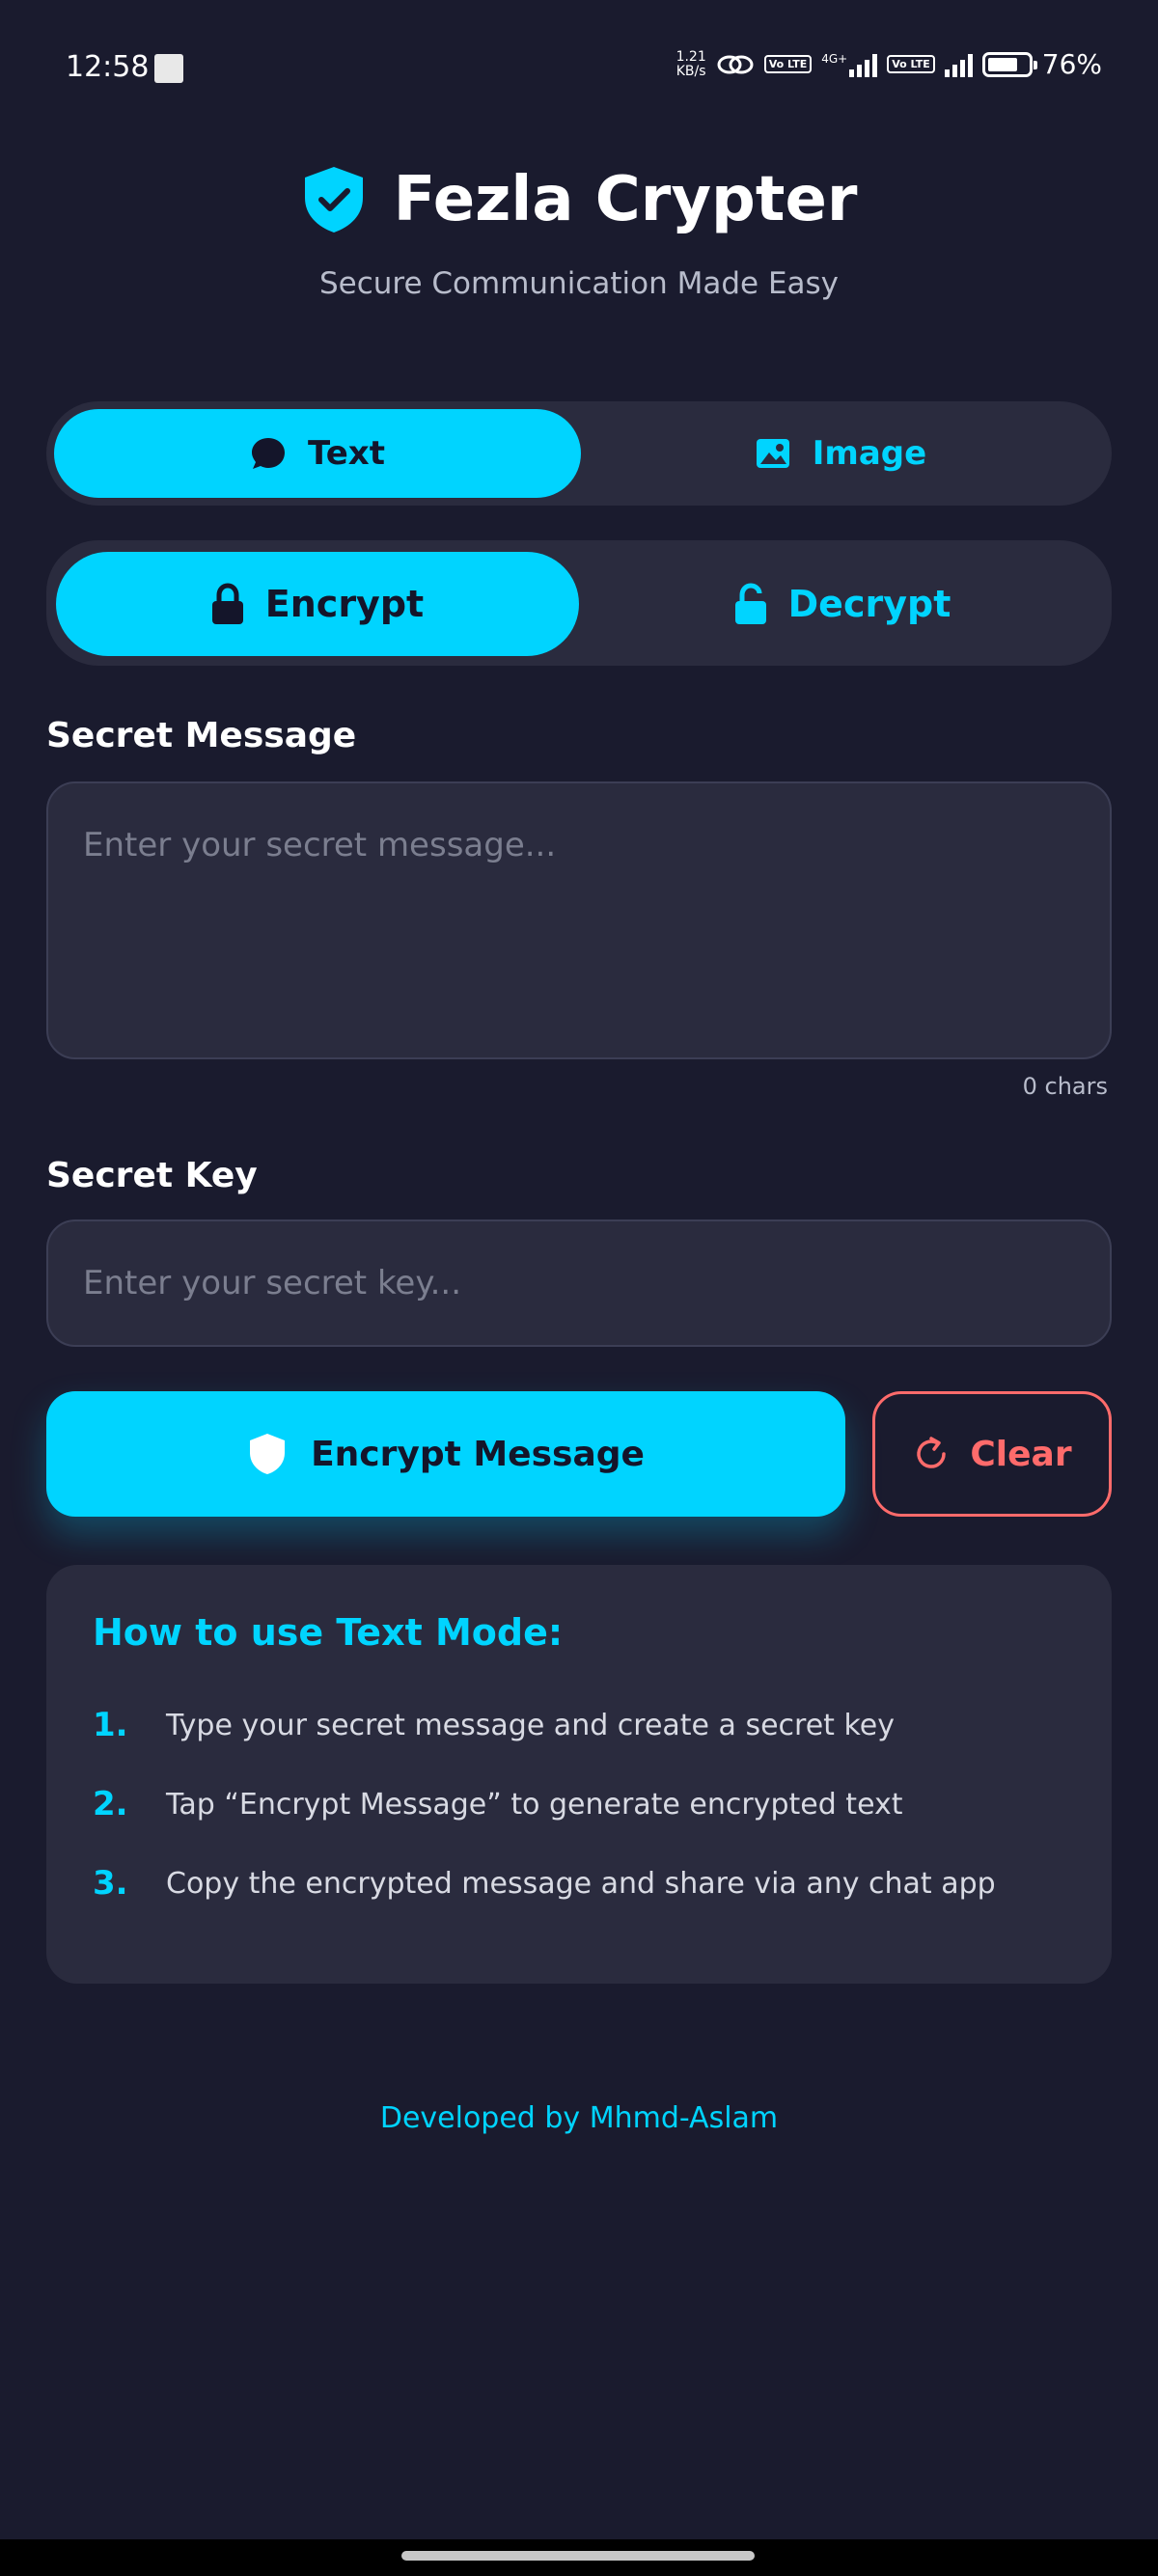 Image resolution: width=1158 pixels, height=2576 pixels. I want to click on step-number: 1., so click(110, 1725).